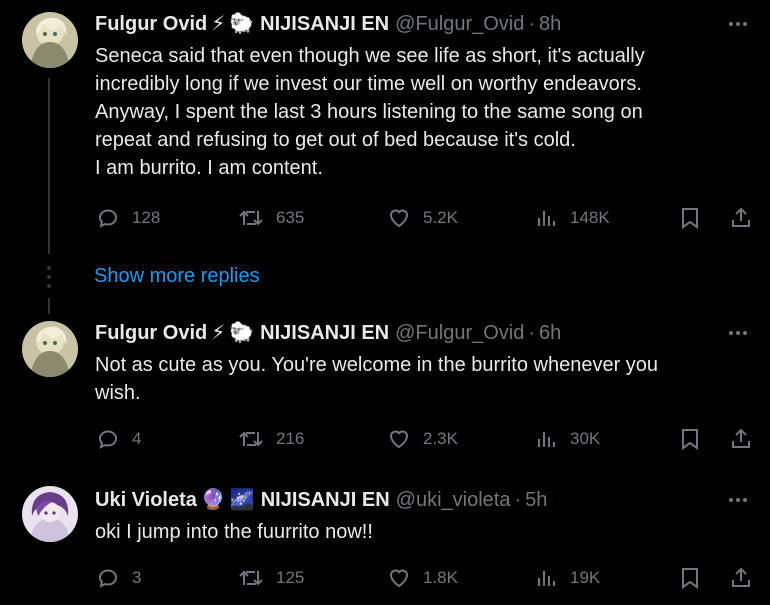 Image resolution: width=770 pixels, height=605 pixels. What do you see at coordinates (536, 500) in the screenshot?
I see `timestamp: 5h` at bounding box center [536, 500].